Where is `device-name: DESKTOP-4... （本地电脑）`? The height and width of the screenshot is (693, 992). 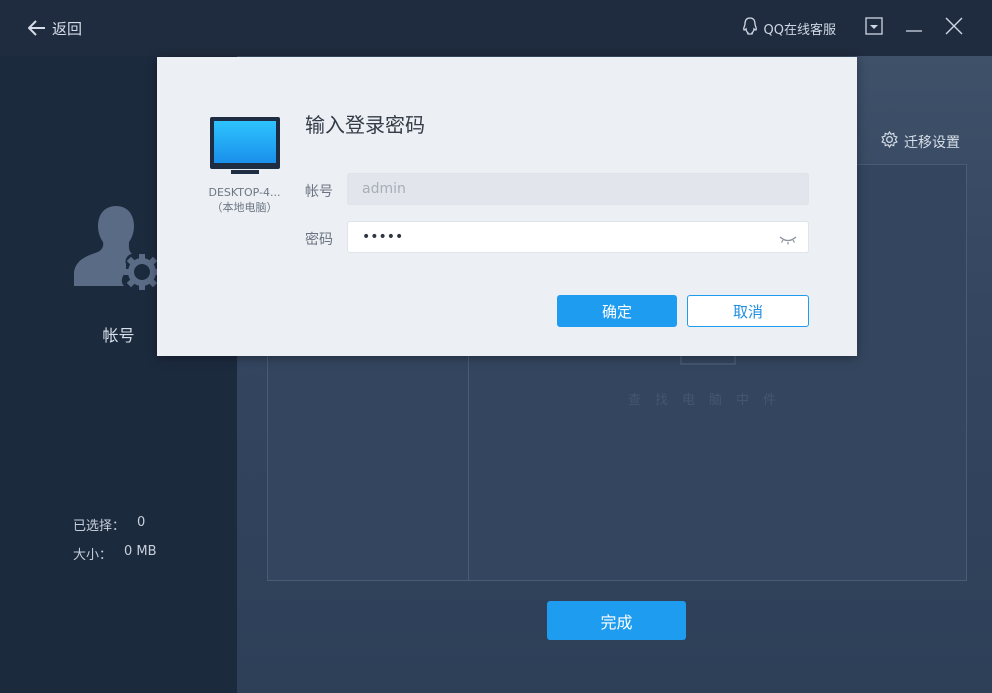 device-name: DESKTOP-4... （本地电脑） is located at coordinates (244, 200).